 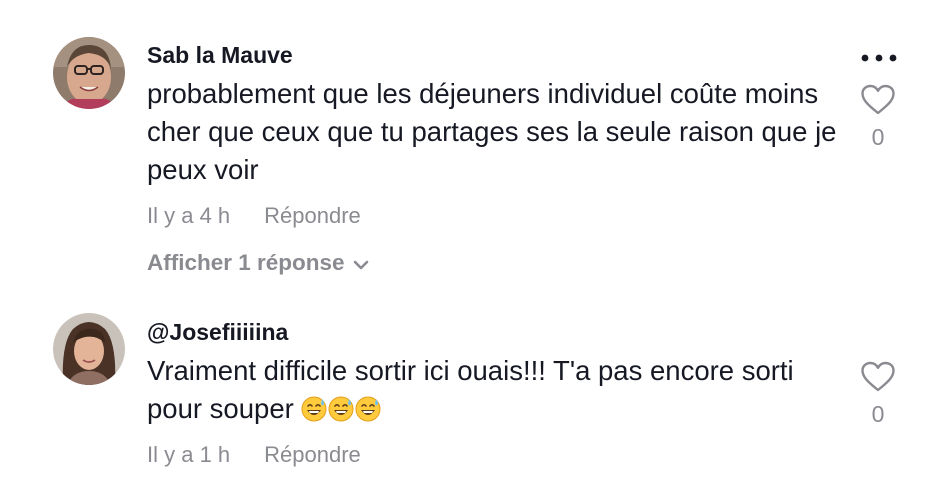 What do you see at coordinates (246, 262) in the screenshot?
I see `view-replies-label: Afficher 1 réponse` at bounding box center [246, 262].